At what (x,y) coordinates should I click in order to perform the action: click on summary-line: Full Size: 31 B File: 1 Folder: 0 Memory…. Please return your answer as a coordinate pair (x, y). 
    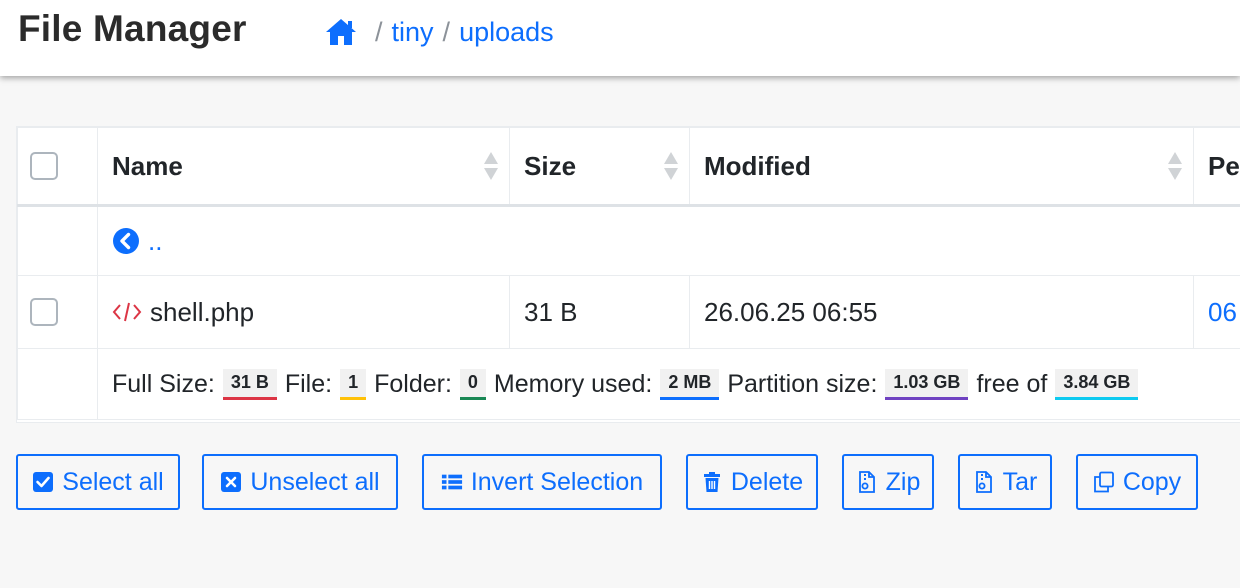
    Looking at the image, I should click on (676, 384).